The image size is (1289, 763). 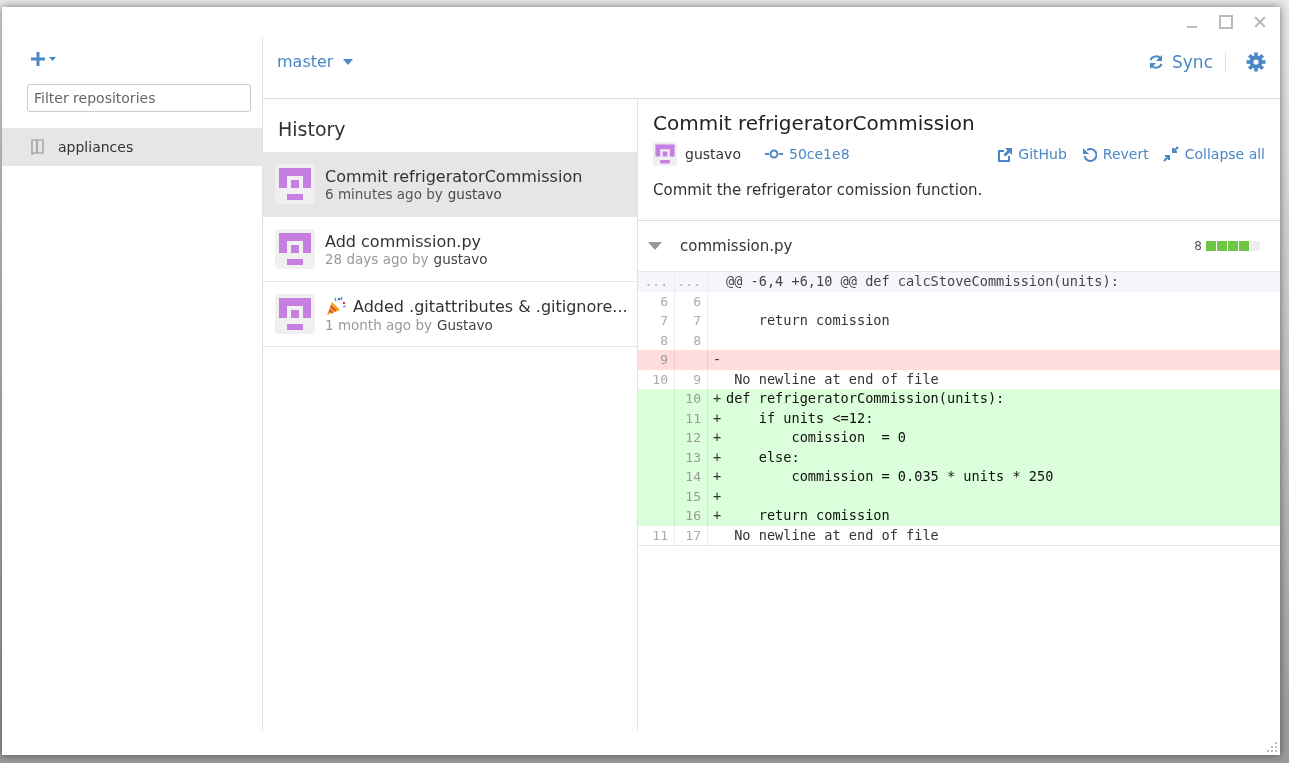 I want to click on history-title: History, so click(x=312, y=129).